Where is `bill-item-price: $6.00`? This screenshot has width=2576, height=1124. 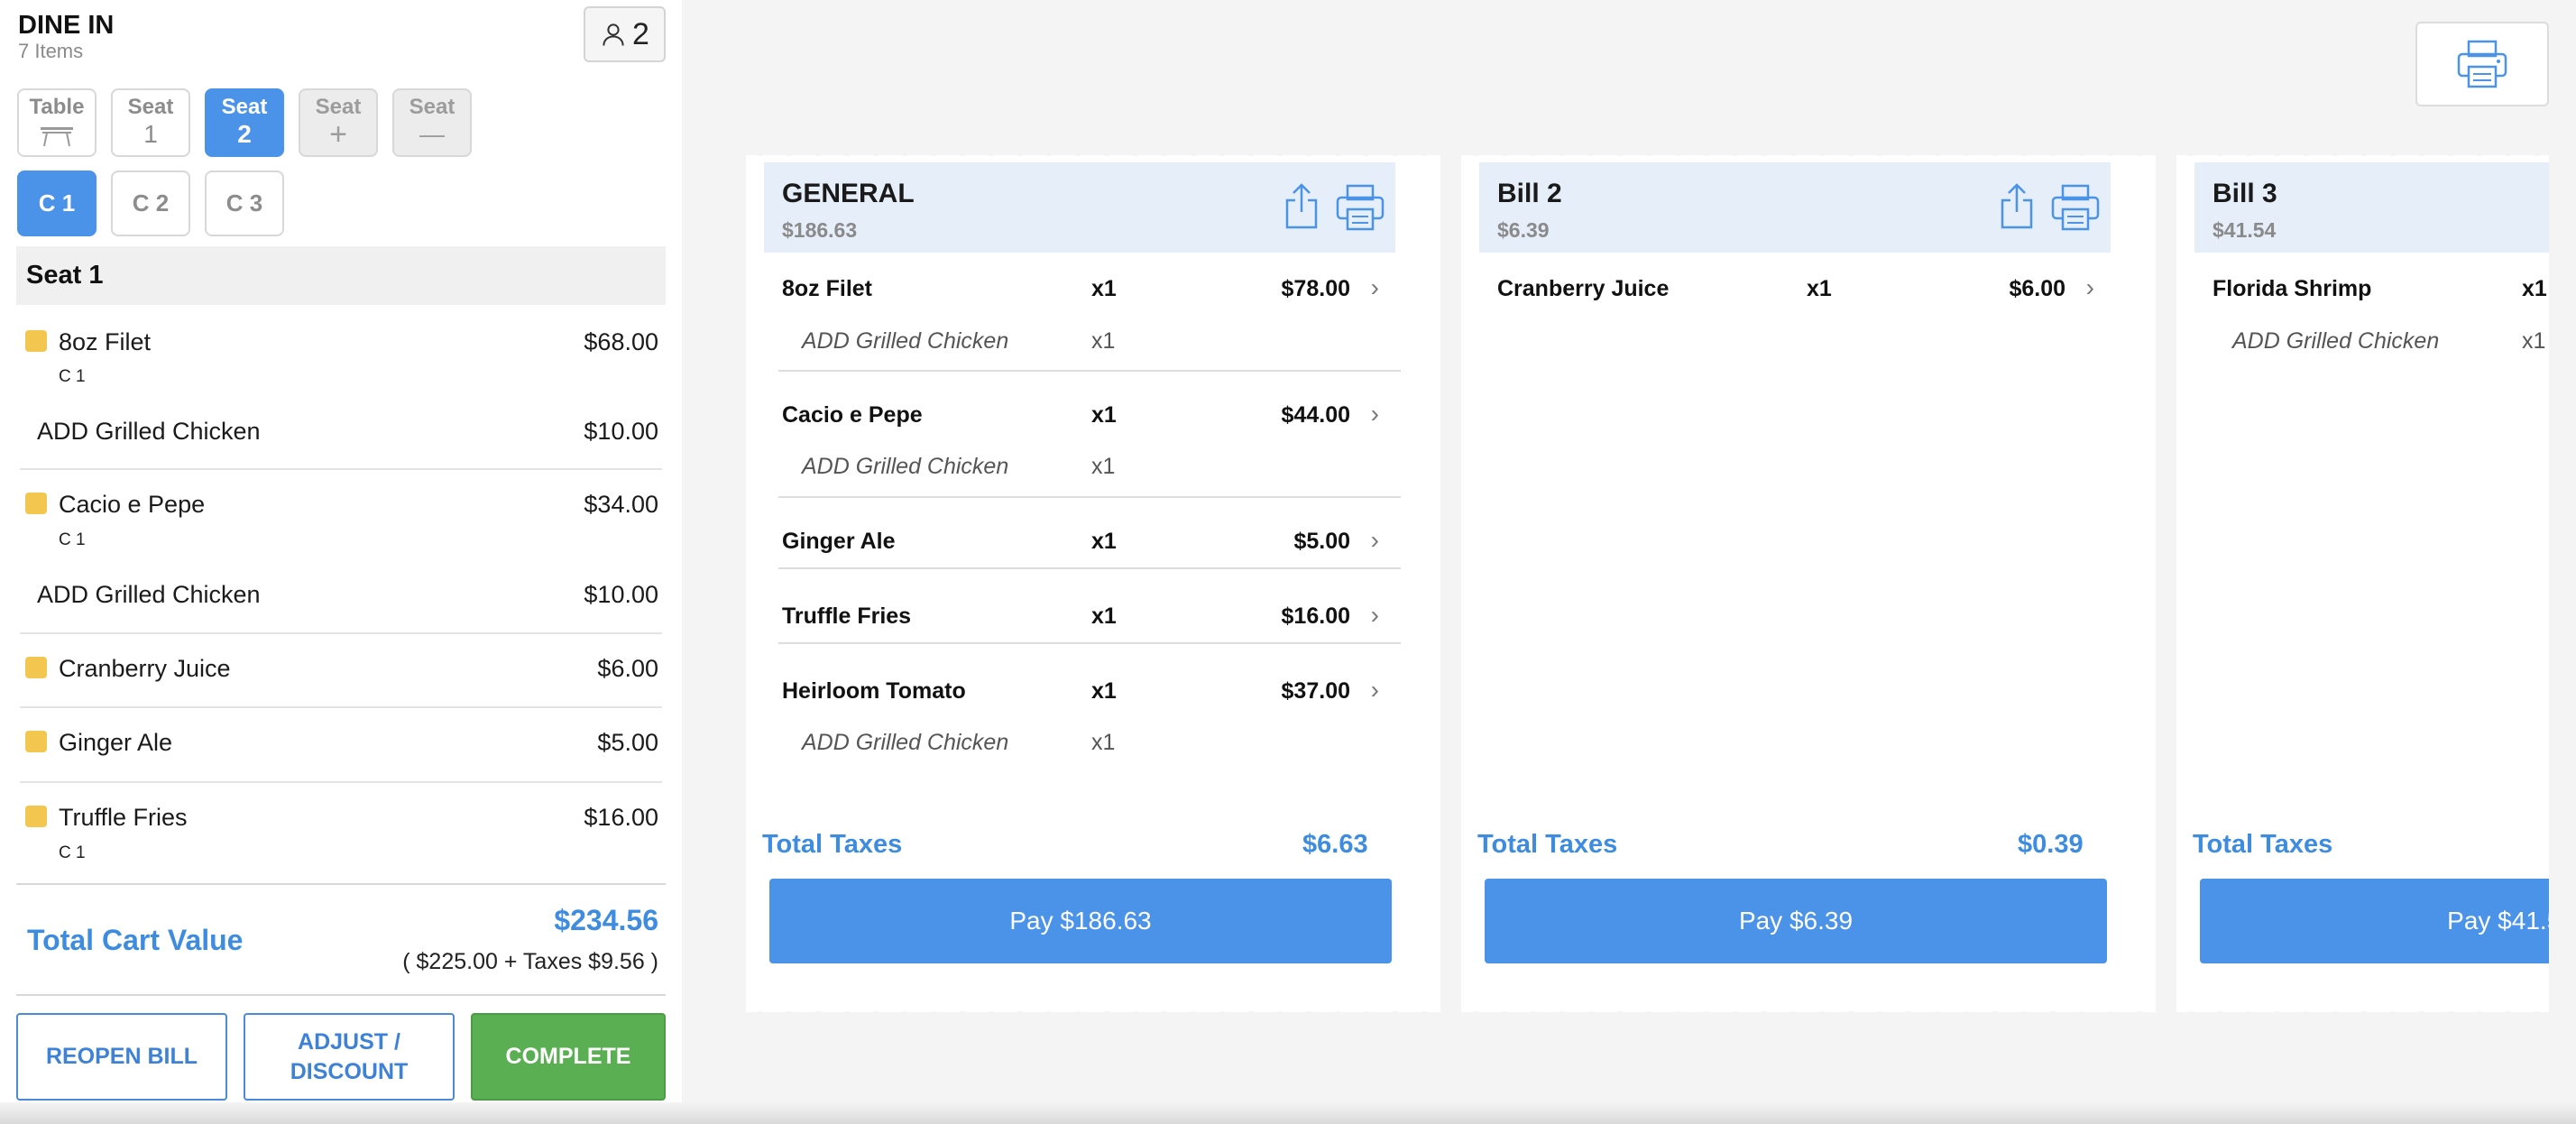 bill-item-price: $6.00 is located at coordinates (2037, 288).